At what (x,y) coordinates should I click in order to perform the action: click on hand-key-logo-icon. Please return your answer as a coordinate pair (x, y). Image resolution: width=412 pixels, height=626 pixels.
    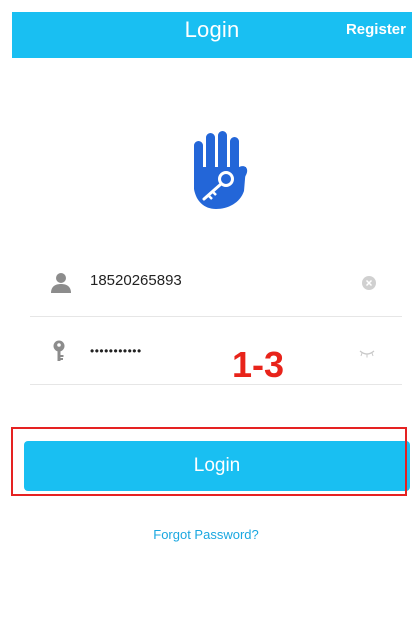
    Looking at the image, I should click on (219, 170).